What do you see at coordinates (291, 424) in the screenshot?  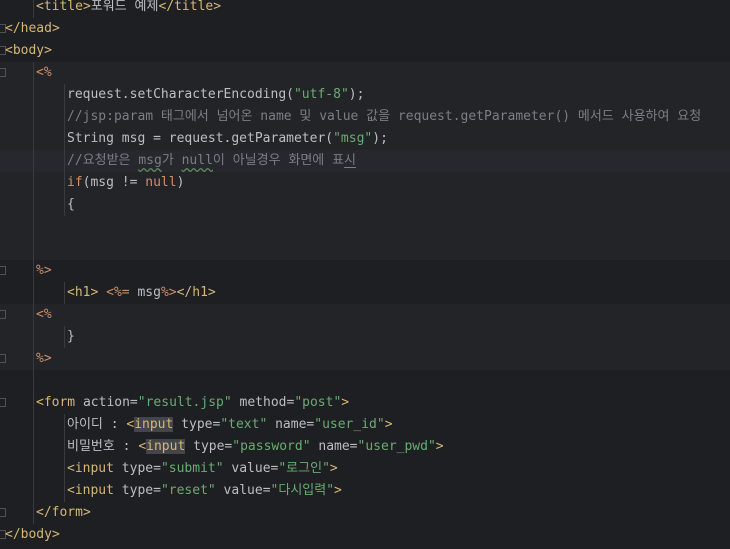 I see `code-token: name=` at bounding box center [291, 424].